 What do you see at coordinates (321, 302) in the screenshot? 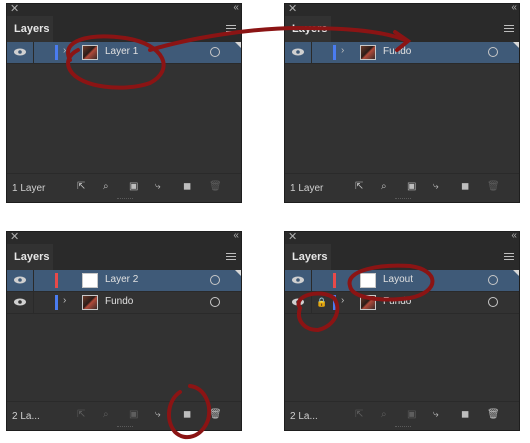
I see `lock-icon: 🔒` at bounding box center [321, 302].